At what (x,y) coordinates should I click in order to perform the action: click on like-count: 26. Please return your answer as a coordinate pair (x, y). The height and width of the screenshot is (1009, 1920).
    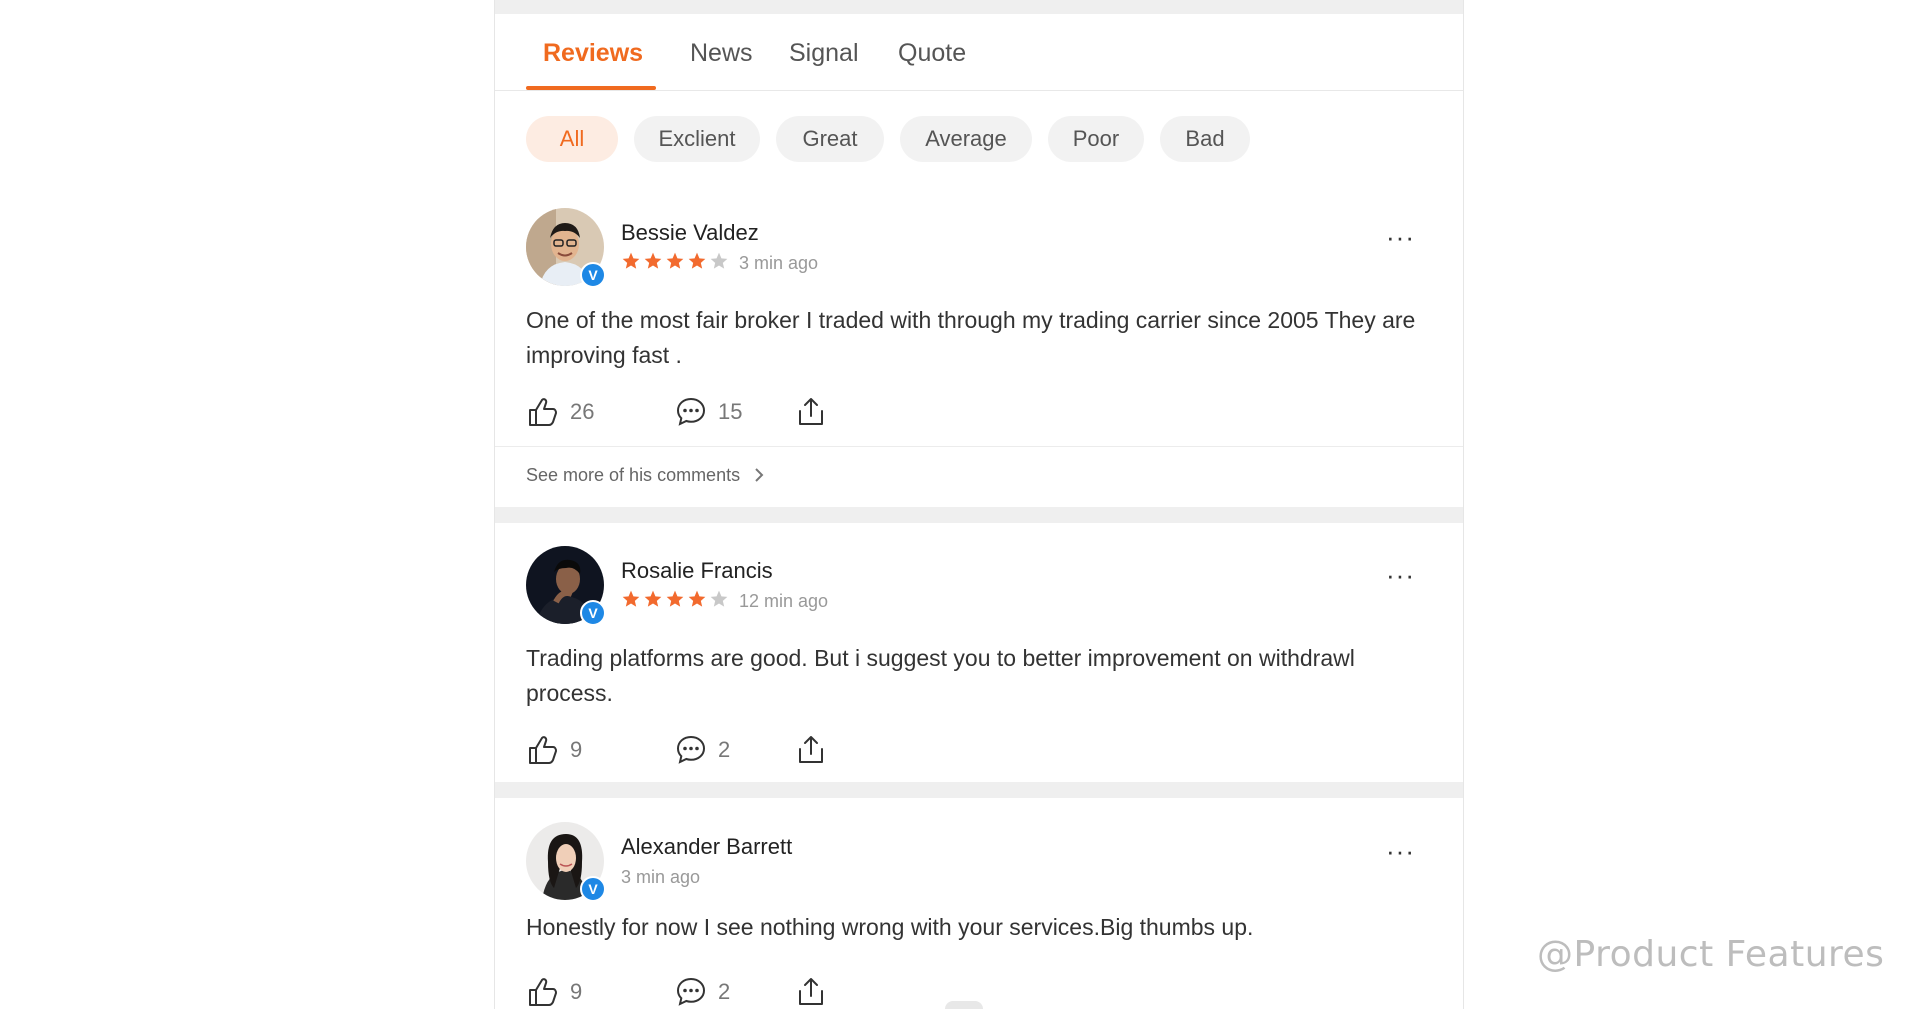
    Looking at the image, I should click on (582, 411).